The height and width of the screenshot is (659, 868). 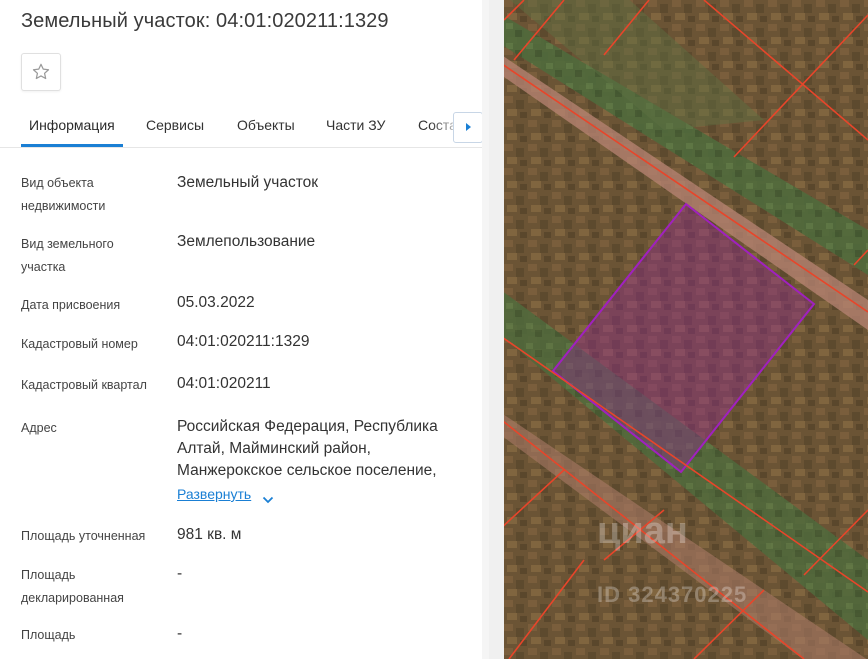 What do you see at coordinates (216, 302) in the screenshot?
I see `field-value-assignment-date: 05.03.2022` at bounding box center [216, 302].